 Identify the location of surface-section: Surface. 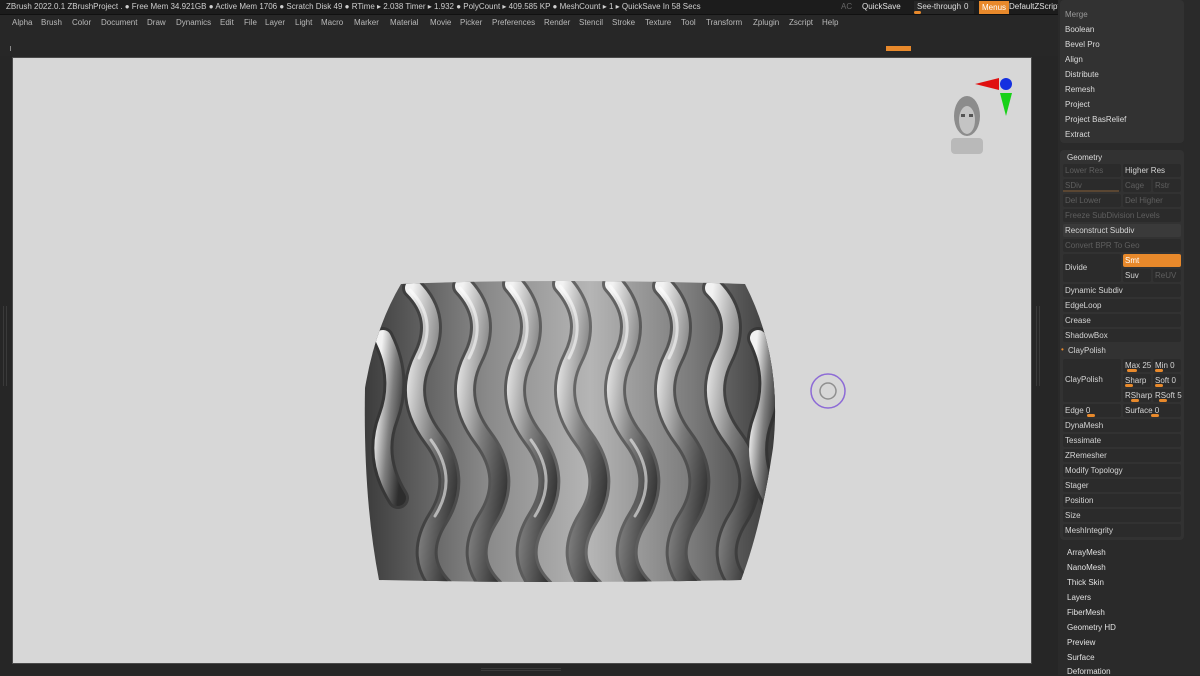
(1081, 657).